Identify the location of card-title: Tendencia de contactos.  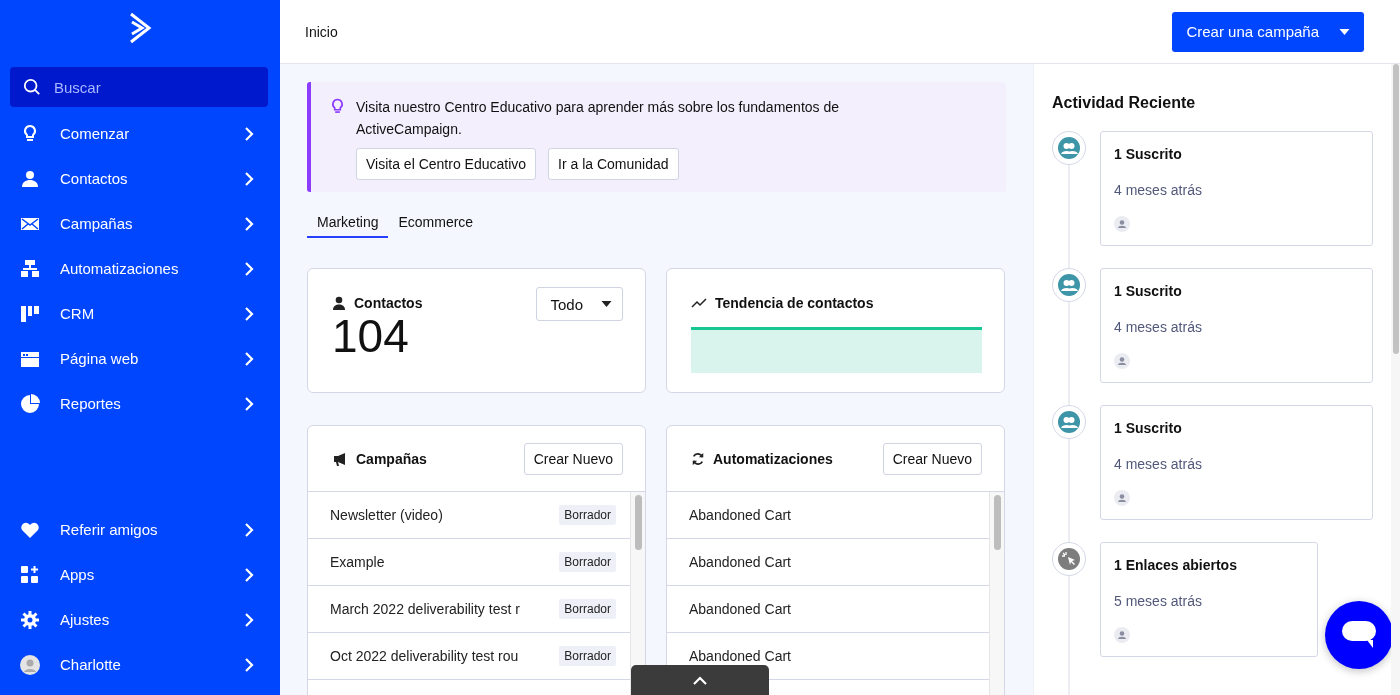
(794, 303).